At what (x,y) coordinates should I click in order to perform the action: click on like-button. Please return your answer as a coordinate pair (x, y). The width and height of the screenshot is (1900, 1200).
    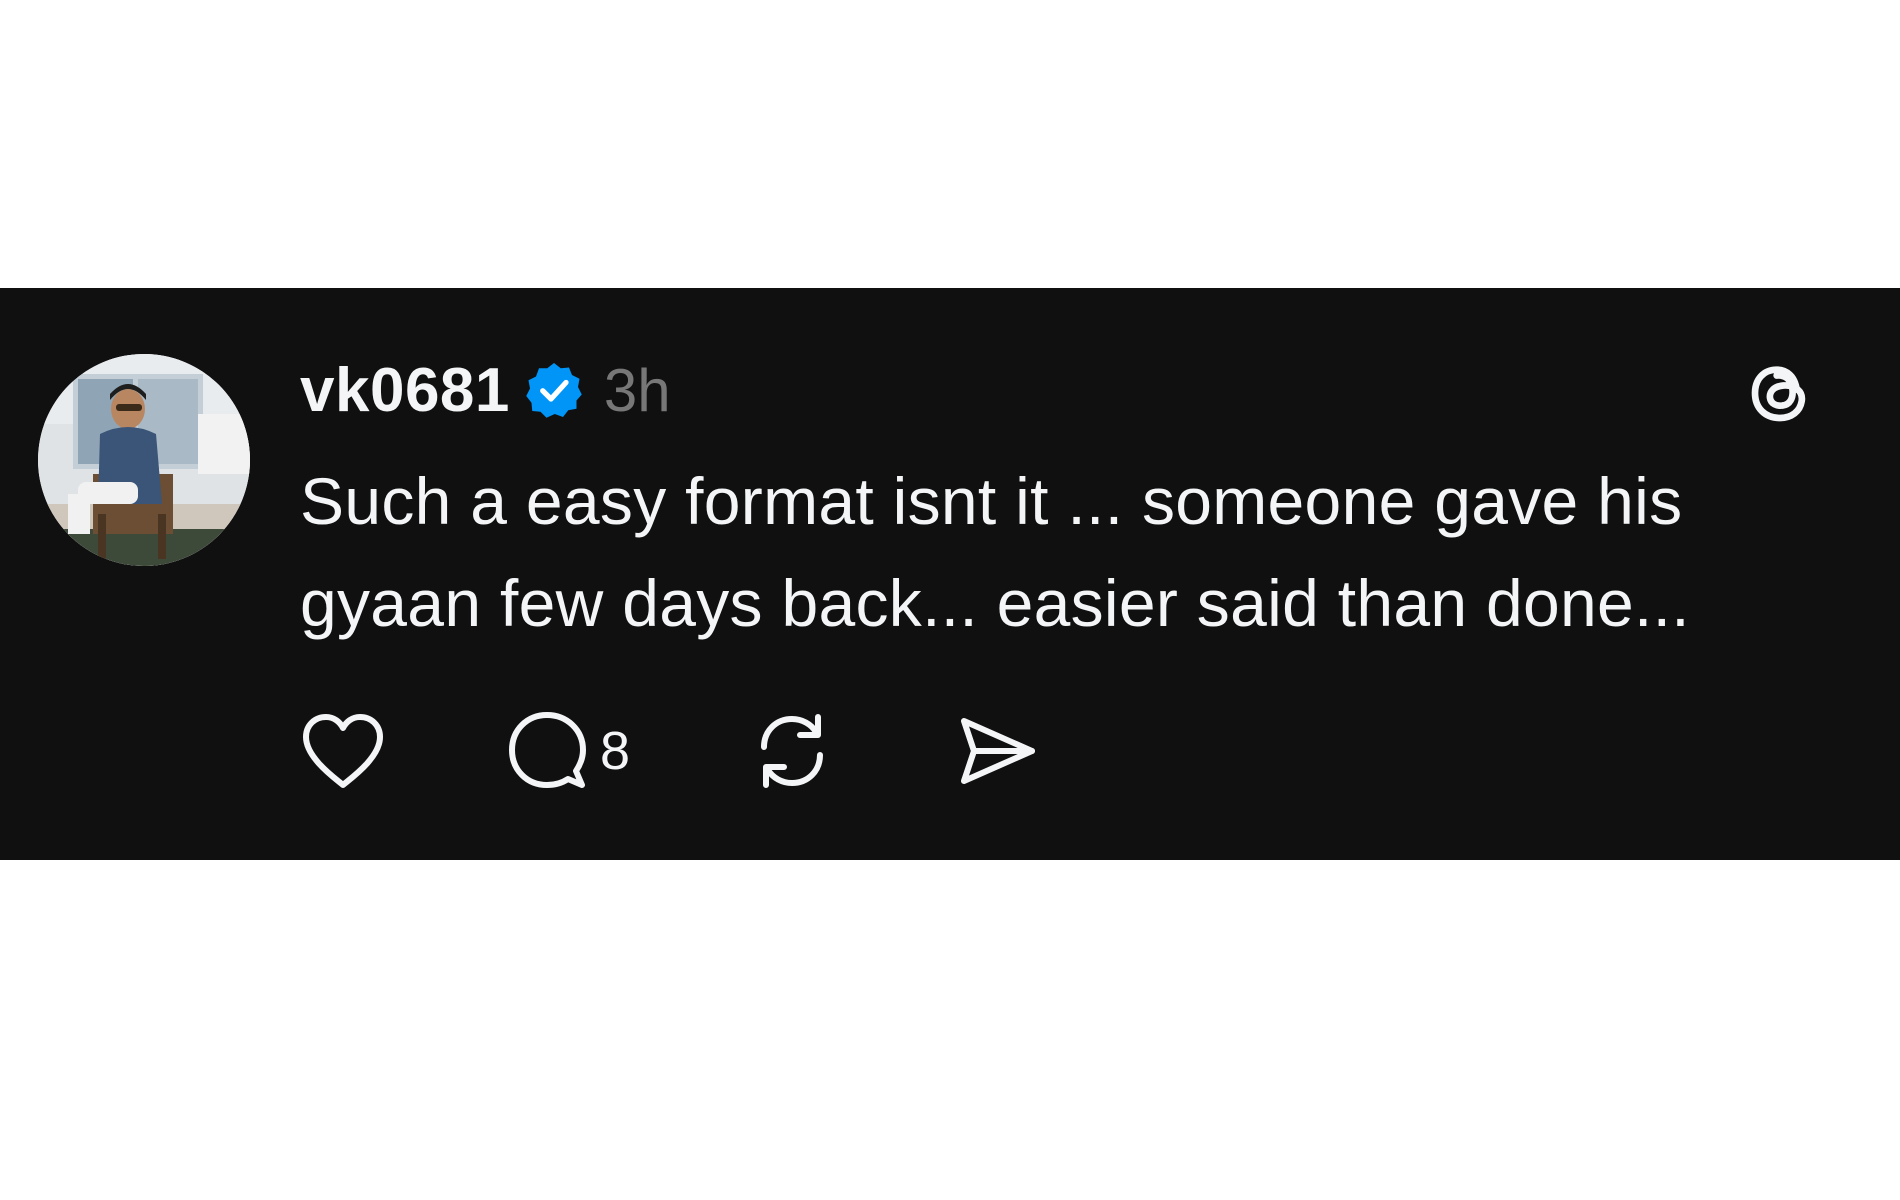
    Looking at the image, I should click on (343, 751).